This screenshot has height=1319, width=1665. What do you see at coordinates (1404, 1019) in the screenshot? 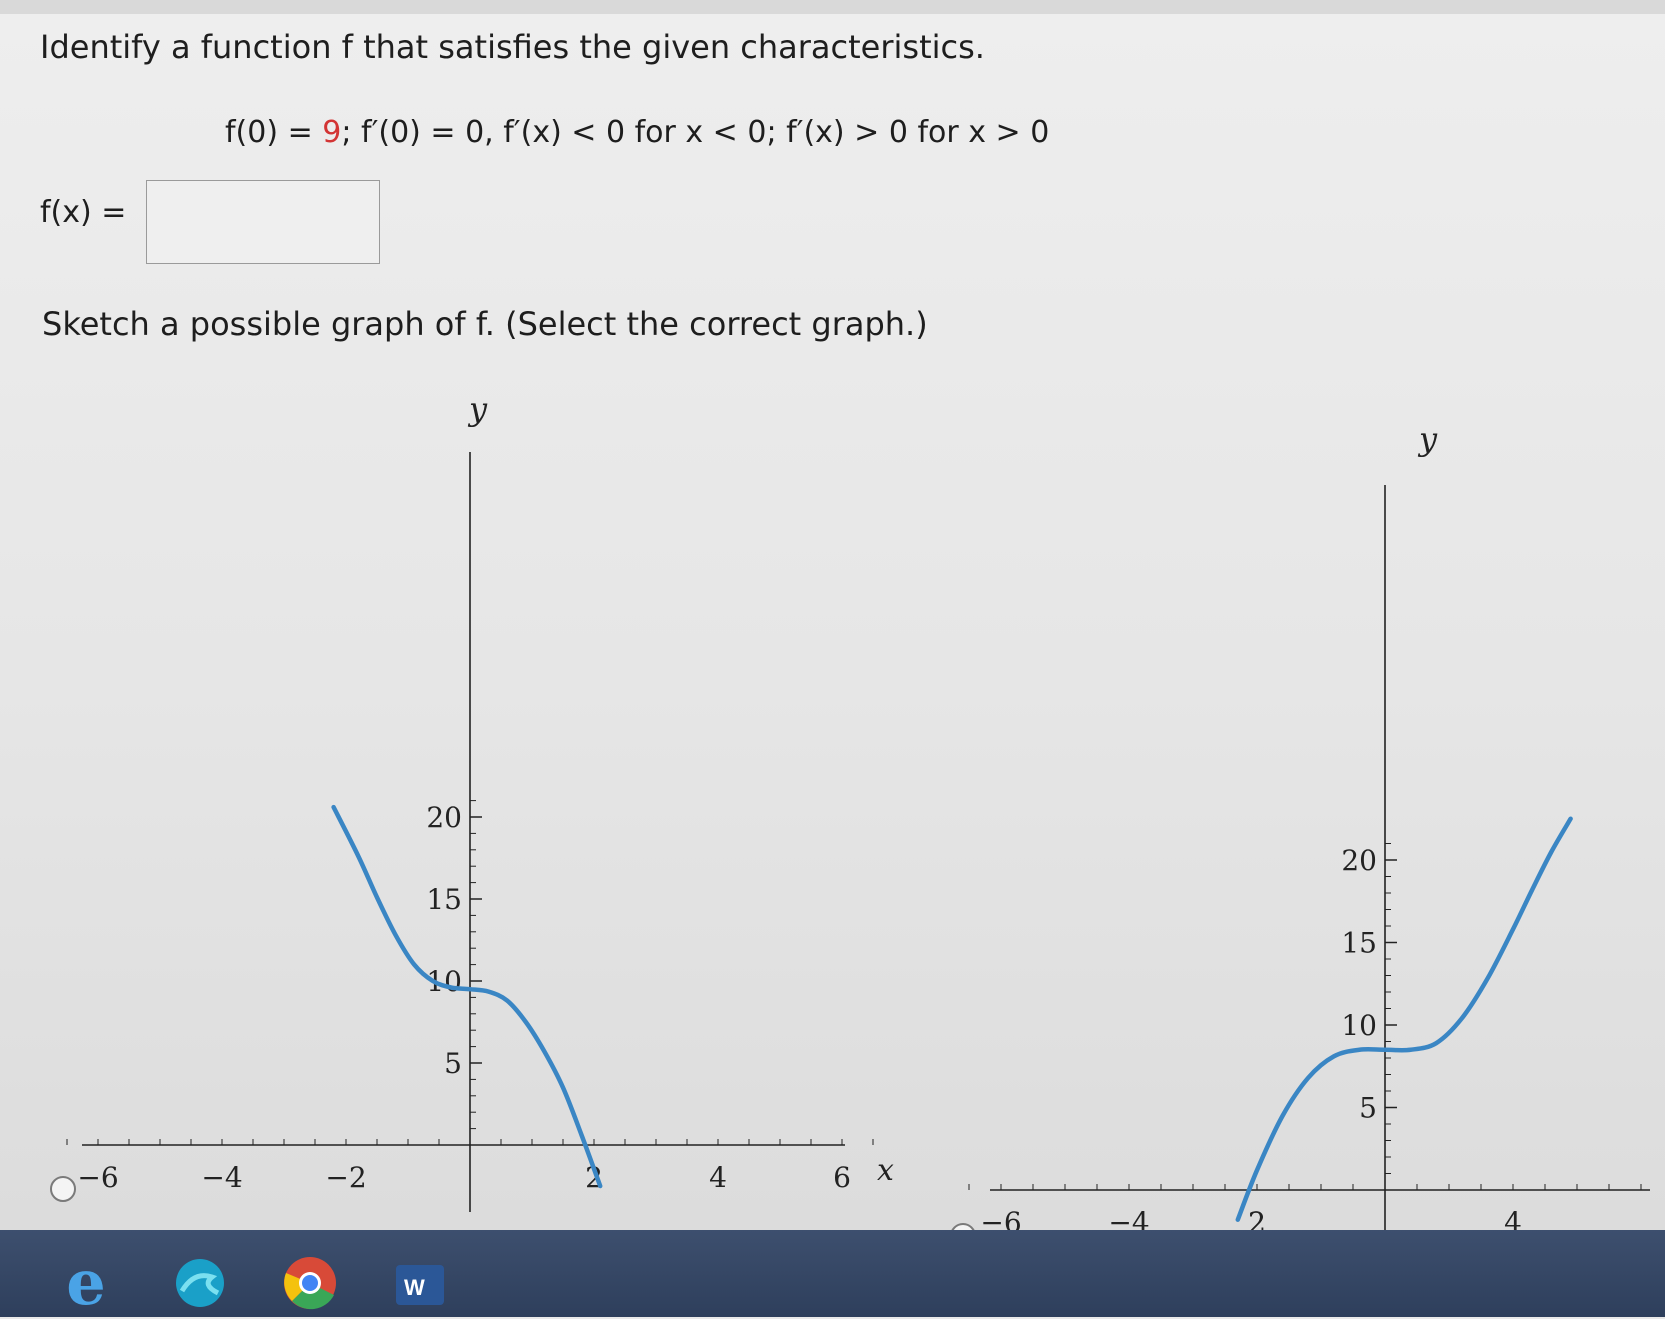
I see `graph-2-curve` at bounding box center [1404, 1019].